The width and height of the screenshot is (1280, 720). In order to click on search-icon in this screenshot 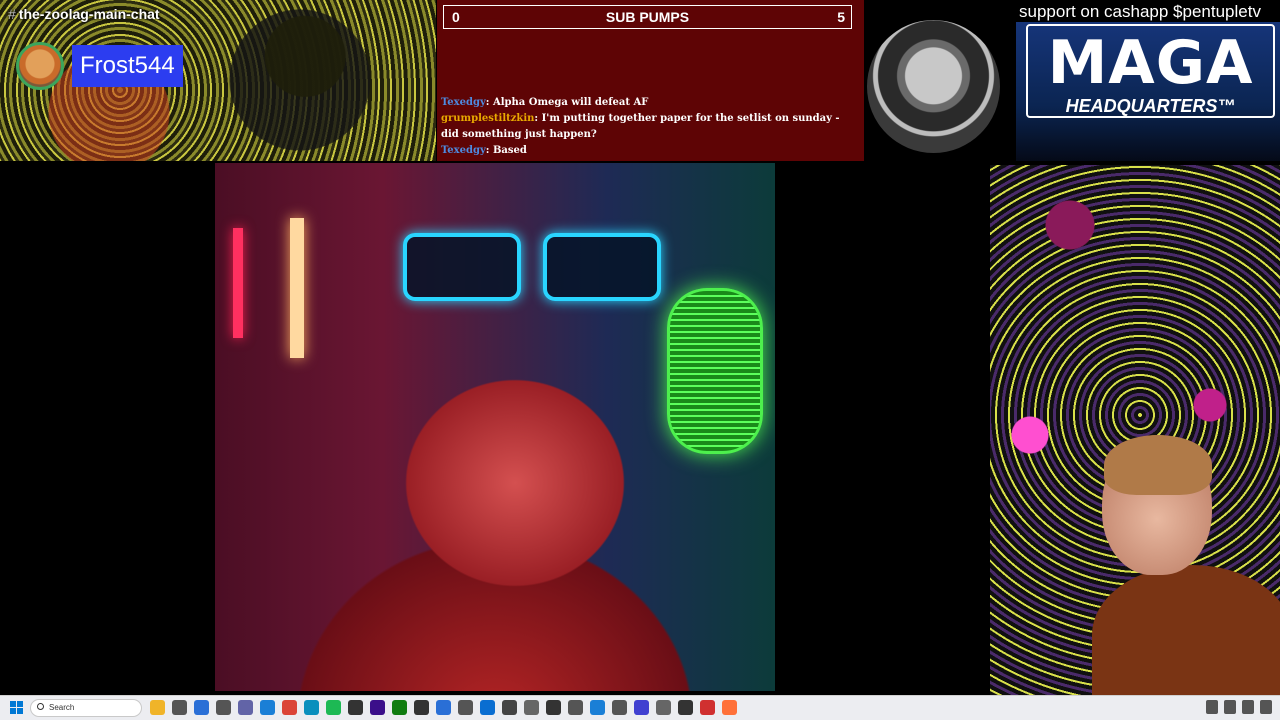, I will do `click(40, 706)`.